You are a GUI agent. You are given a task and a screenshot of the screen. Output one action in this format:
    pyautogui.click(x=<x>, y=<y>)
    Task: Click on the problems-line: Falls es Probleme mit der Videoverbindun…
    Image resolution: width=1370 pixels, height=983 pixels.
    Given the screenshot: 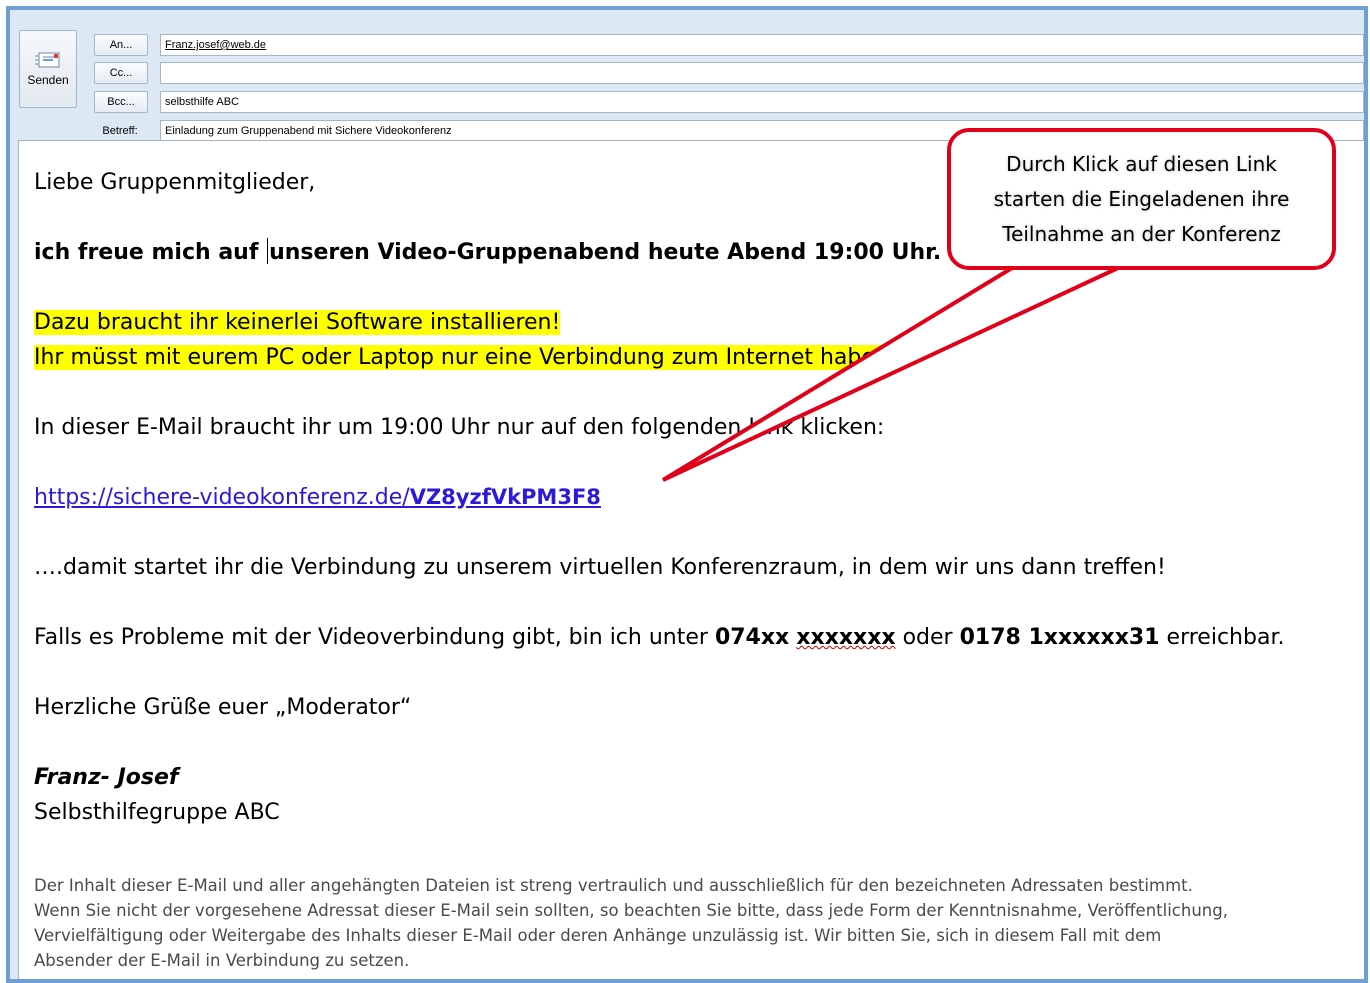 What is the action you would take?
    pyautogui.click(x=694, y=637)
    